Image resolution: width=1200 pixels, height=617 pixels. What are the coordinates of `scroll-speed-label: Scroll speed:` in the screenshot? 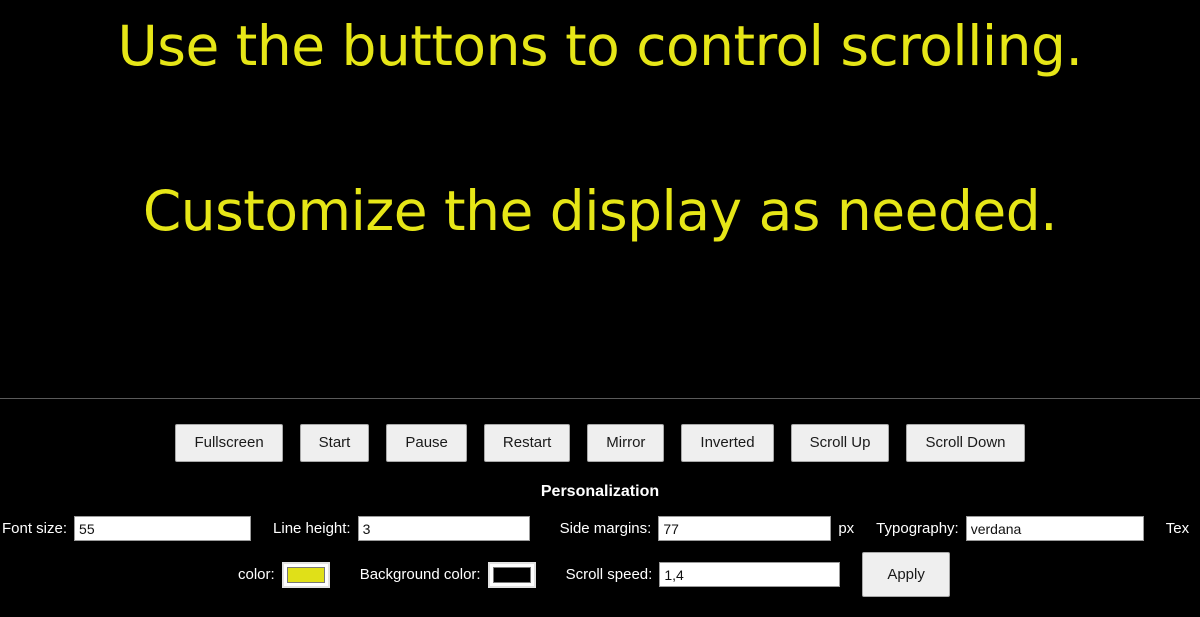 It's located at (609, 574).